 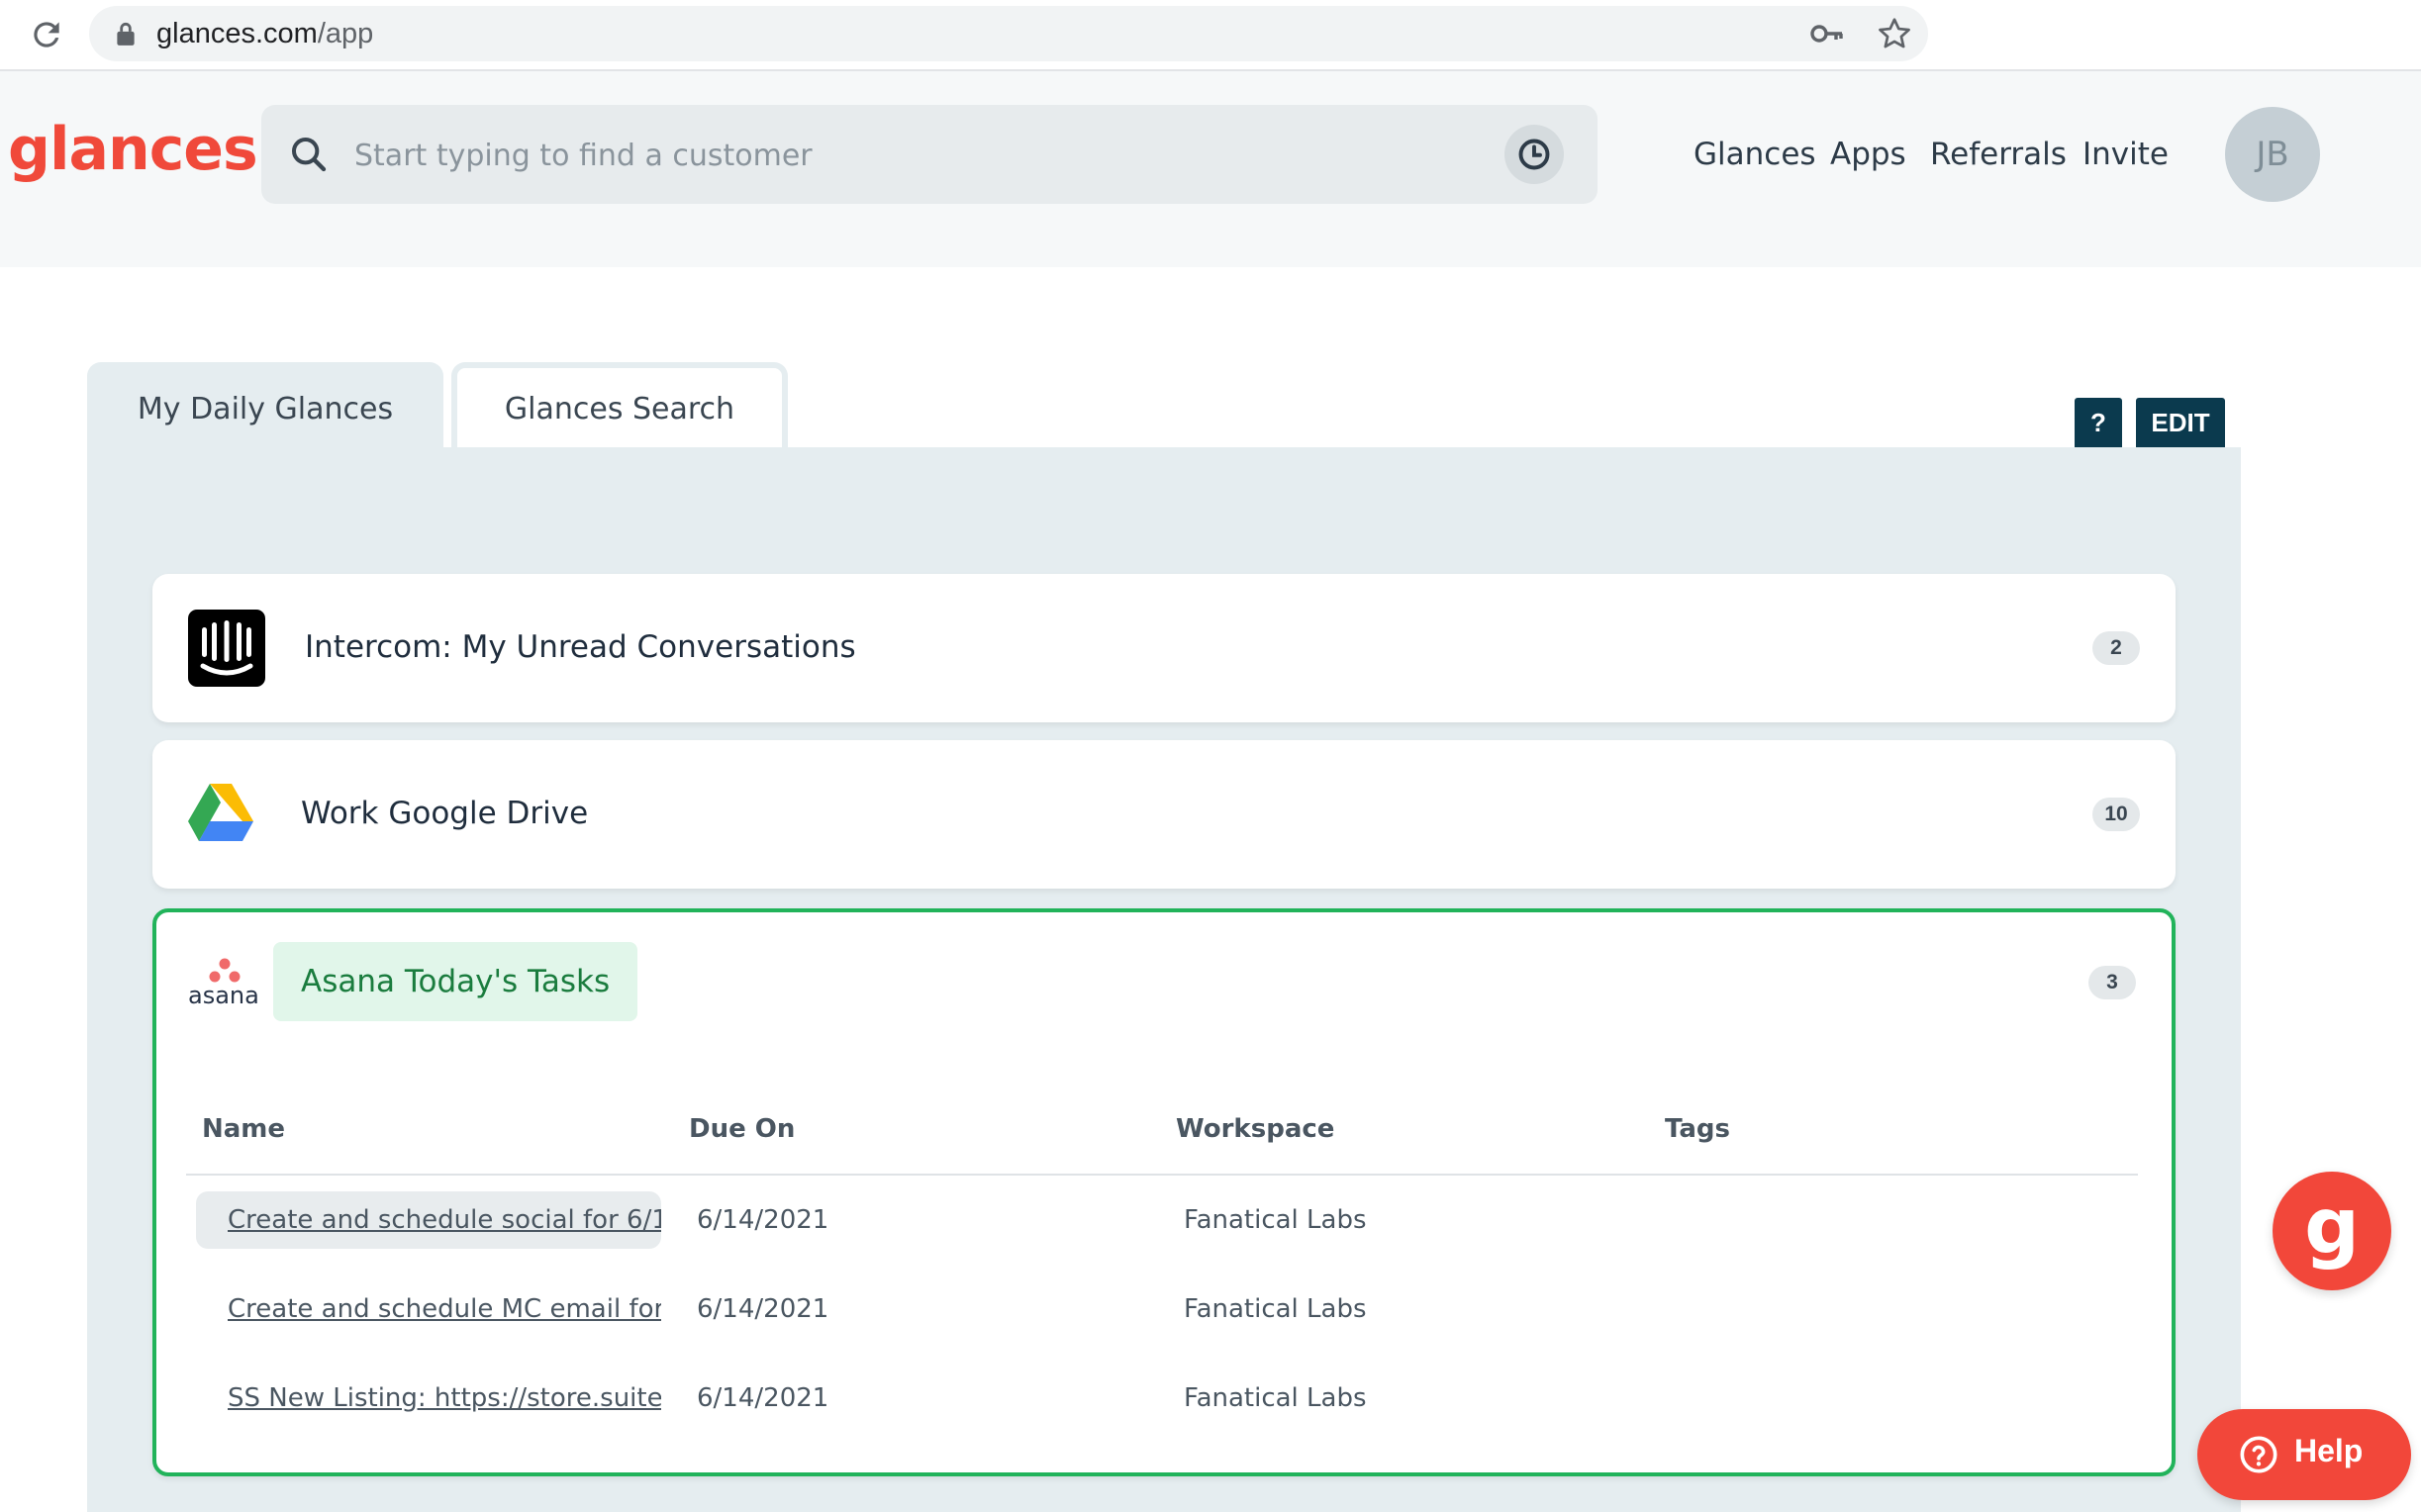 I want to click on asana-card-title: Asana Today's Tasks, so click(x=455, y=981).